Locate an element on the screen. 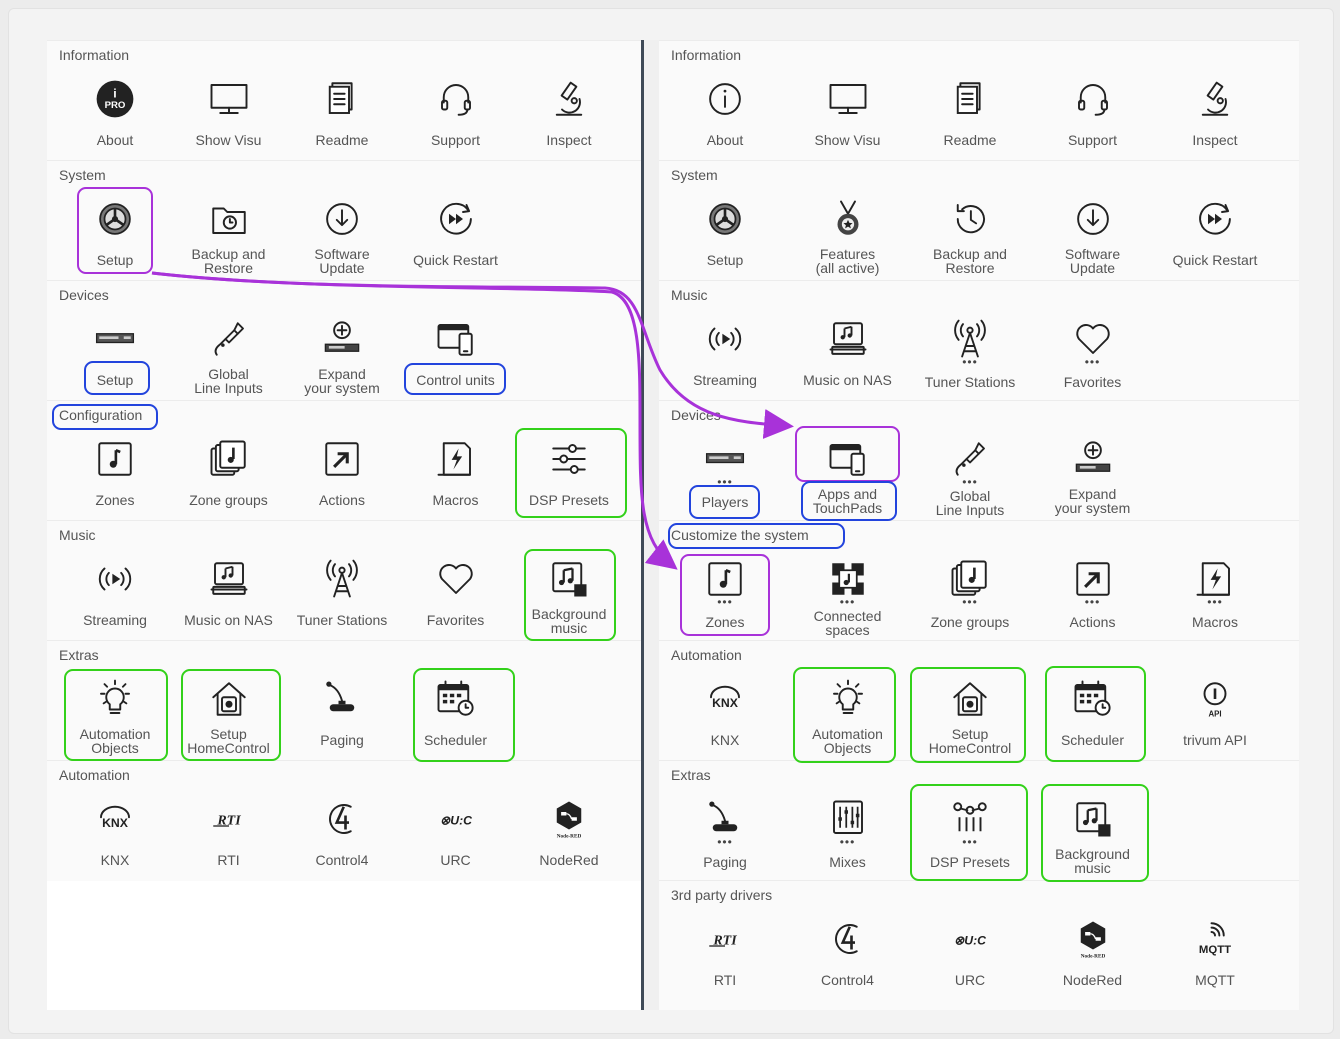 Image resolution: width=1340 pixels, height=1039 pixels. menu-item-actions: ••• Actions is located at coordinates (1093, 592).